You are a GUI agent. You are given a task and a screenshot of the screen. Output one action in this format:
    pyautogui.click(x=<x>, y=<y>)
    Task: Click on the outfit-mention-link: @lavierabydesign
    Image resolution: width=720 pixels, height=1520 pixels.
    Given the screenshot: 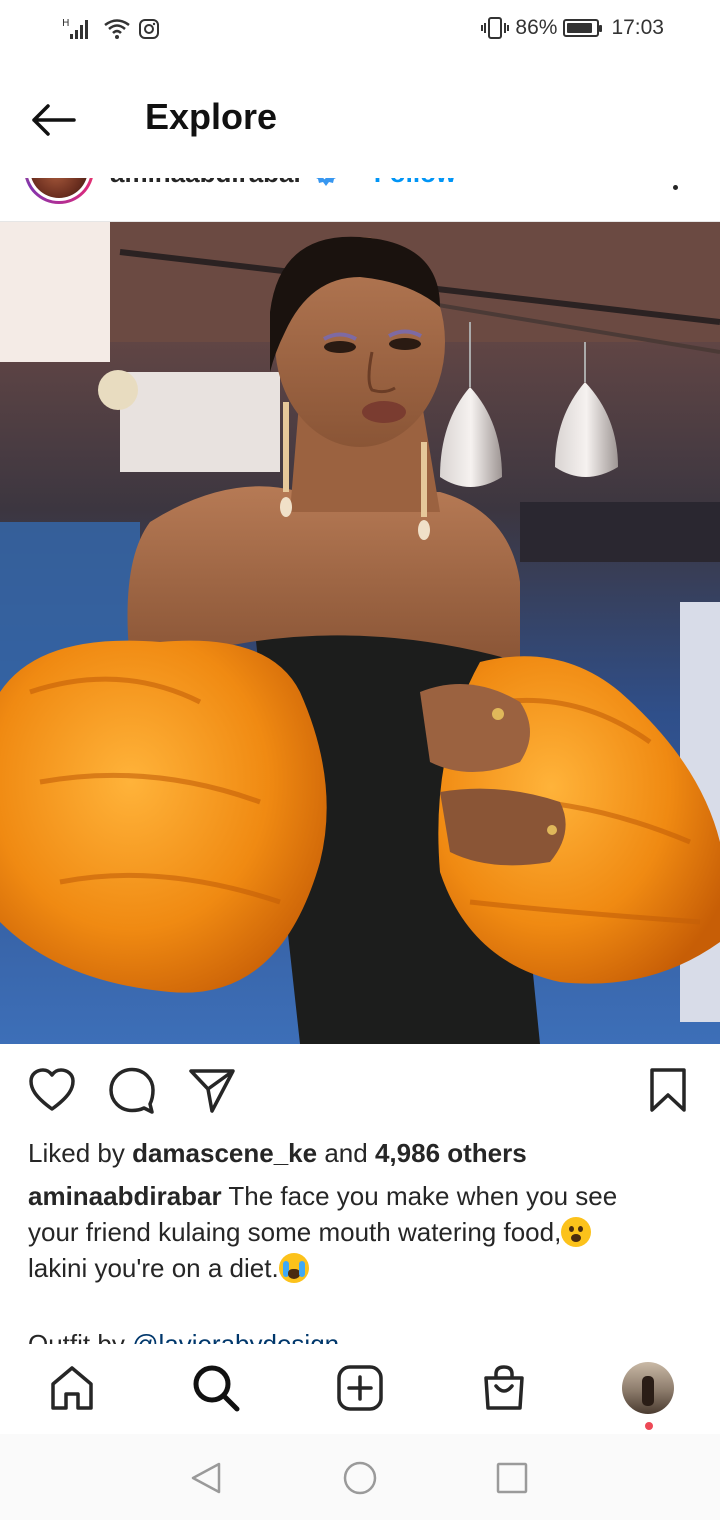 What is the action you would take?
    pyautogui.click(x=235, y=1336)
    